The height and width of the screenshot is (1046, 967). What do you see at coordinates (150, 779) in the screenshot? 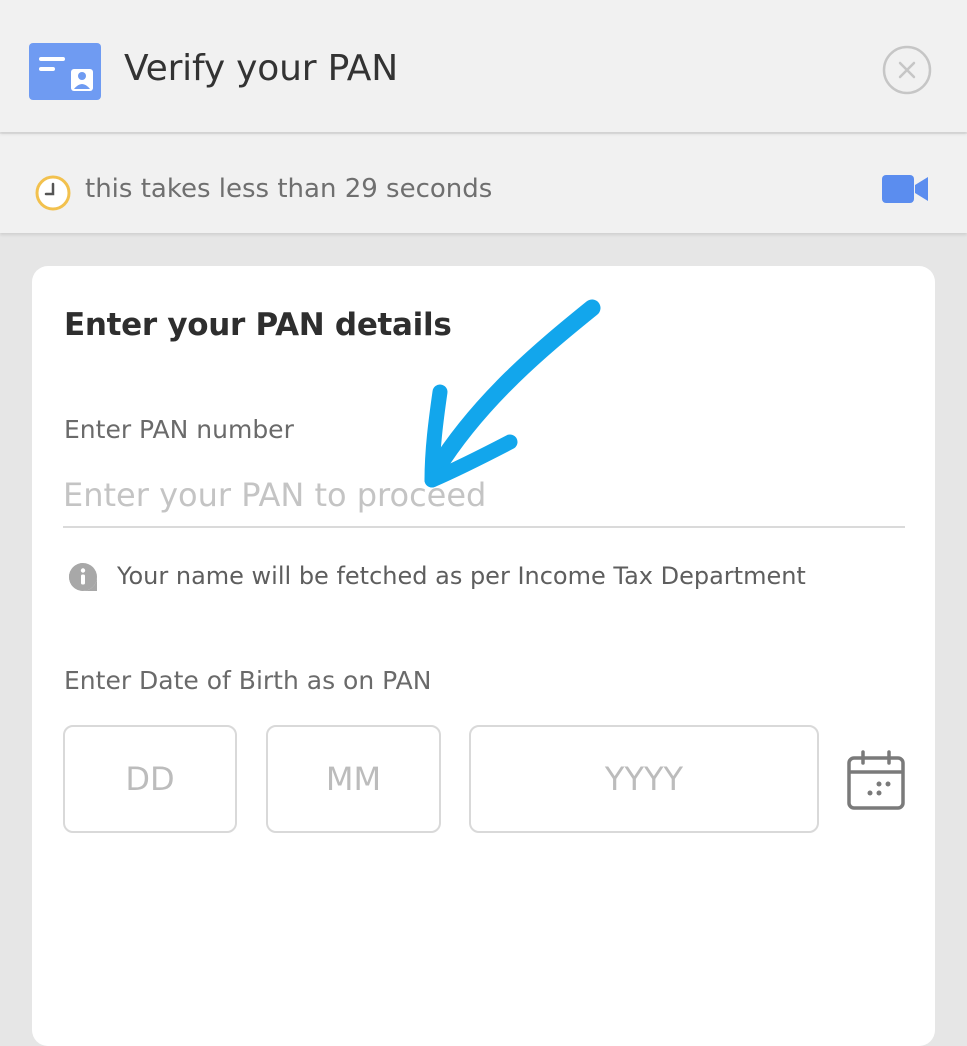
I see `dob-day-input` at bounding box center [150, 779].